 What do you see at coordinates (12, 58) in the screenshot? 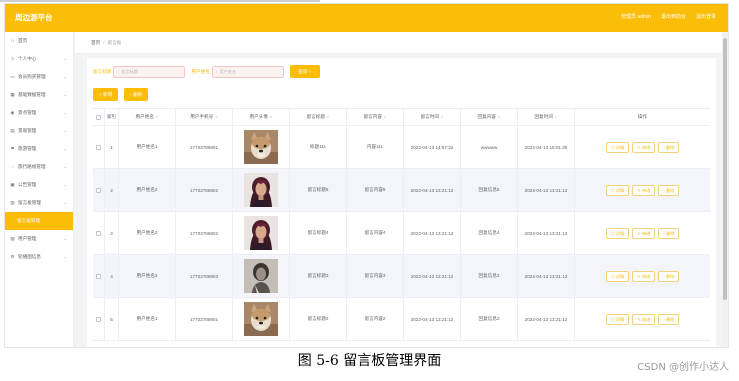
I see `person-icon: ☺` at bounding box center [12, 58].